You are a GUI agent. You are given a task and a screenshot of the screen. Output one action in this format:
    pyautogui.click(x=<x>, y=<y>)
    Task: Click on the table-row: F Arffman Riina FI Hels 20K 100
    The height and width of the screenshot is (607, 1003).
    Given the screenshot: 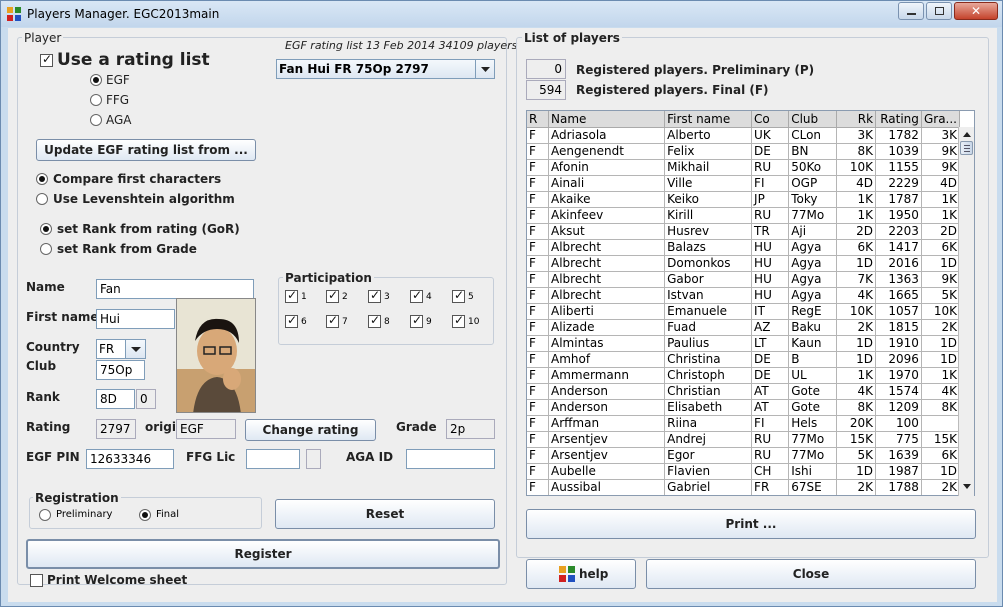 What is the action you would take?
    pyautogui.click(x=744, y=423)
    